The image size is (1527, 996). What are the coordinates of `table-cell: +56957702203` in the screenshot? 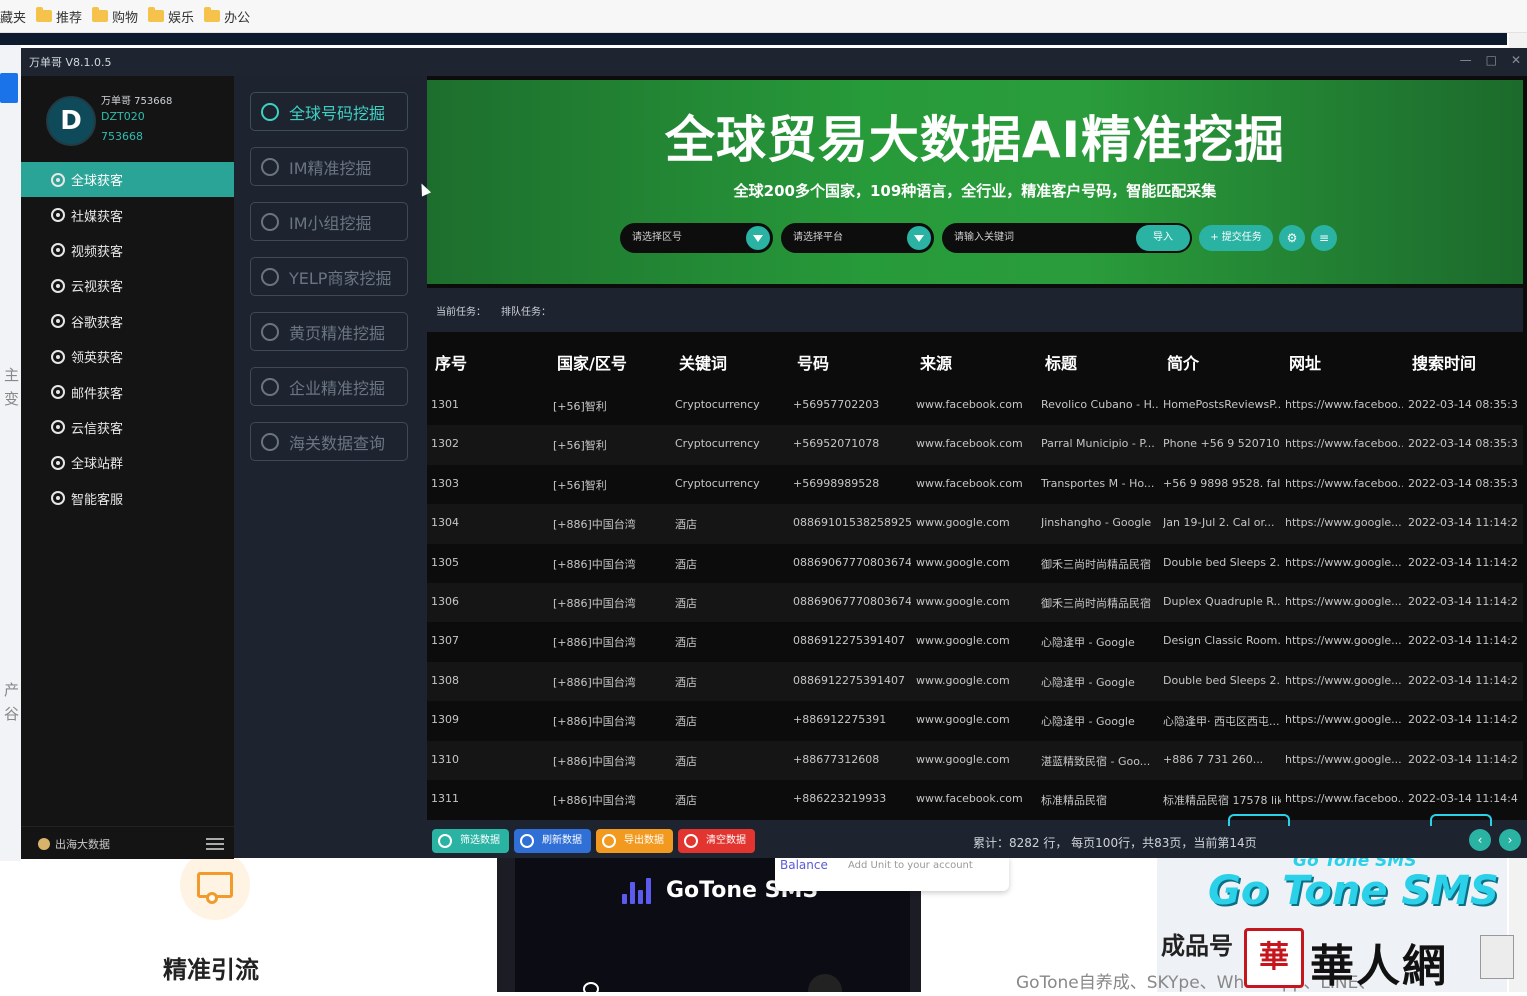 It's located at (836, 404).